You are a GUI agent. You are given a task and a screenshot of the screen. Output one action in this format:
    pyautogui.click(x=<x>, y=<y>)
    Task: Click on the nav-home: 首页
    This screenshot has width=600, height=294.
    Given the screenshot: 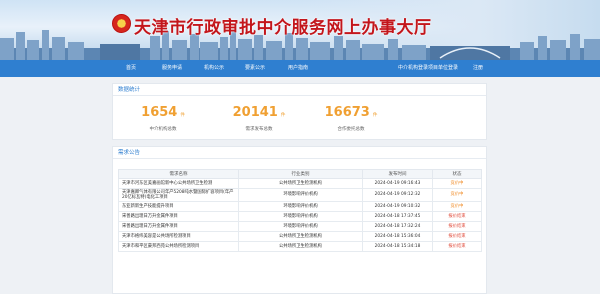 What is the action you would take?
    pyautogui.click(x=131, y=68)
    